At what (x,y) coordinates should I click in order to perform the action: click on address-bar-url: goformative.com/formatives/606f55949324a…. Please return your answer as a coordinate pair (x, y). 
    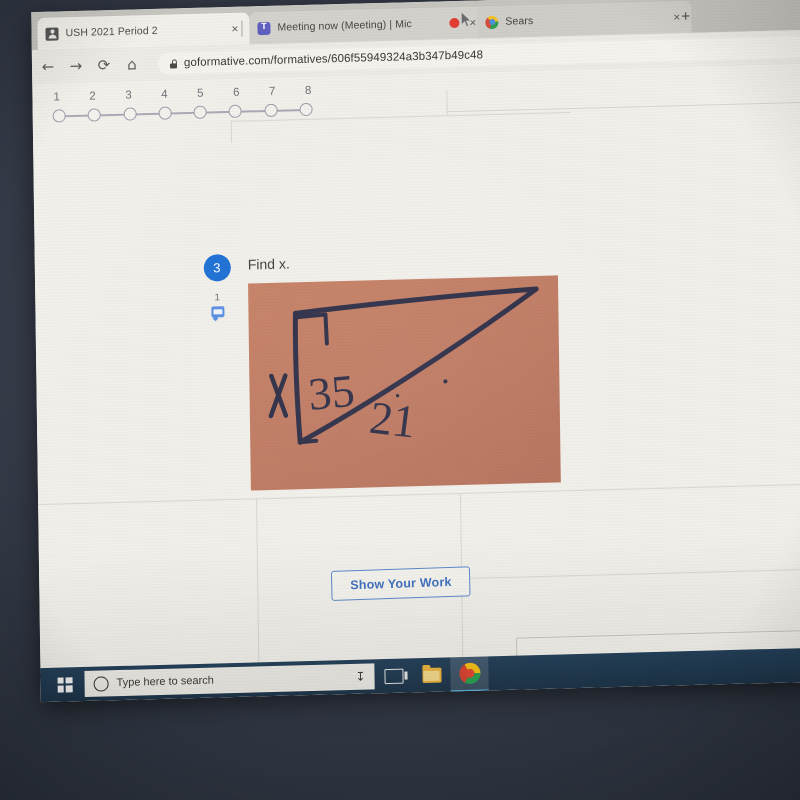
    Looking at the image, I should click on (333, 59).